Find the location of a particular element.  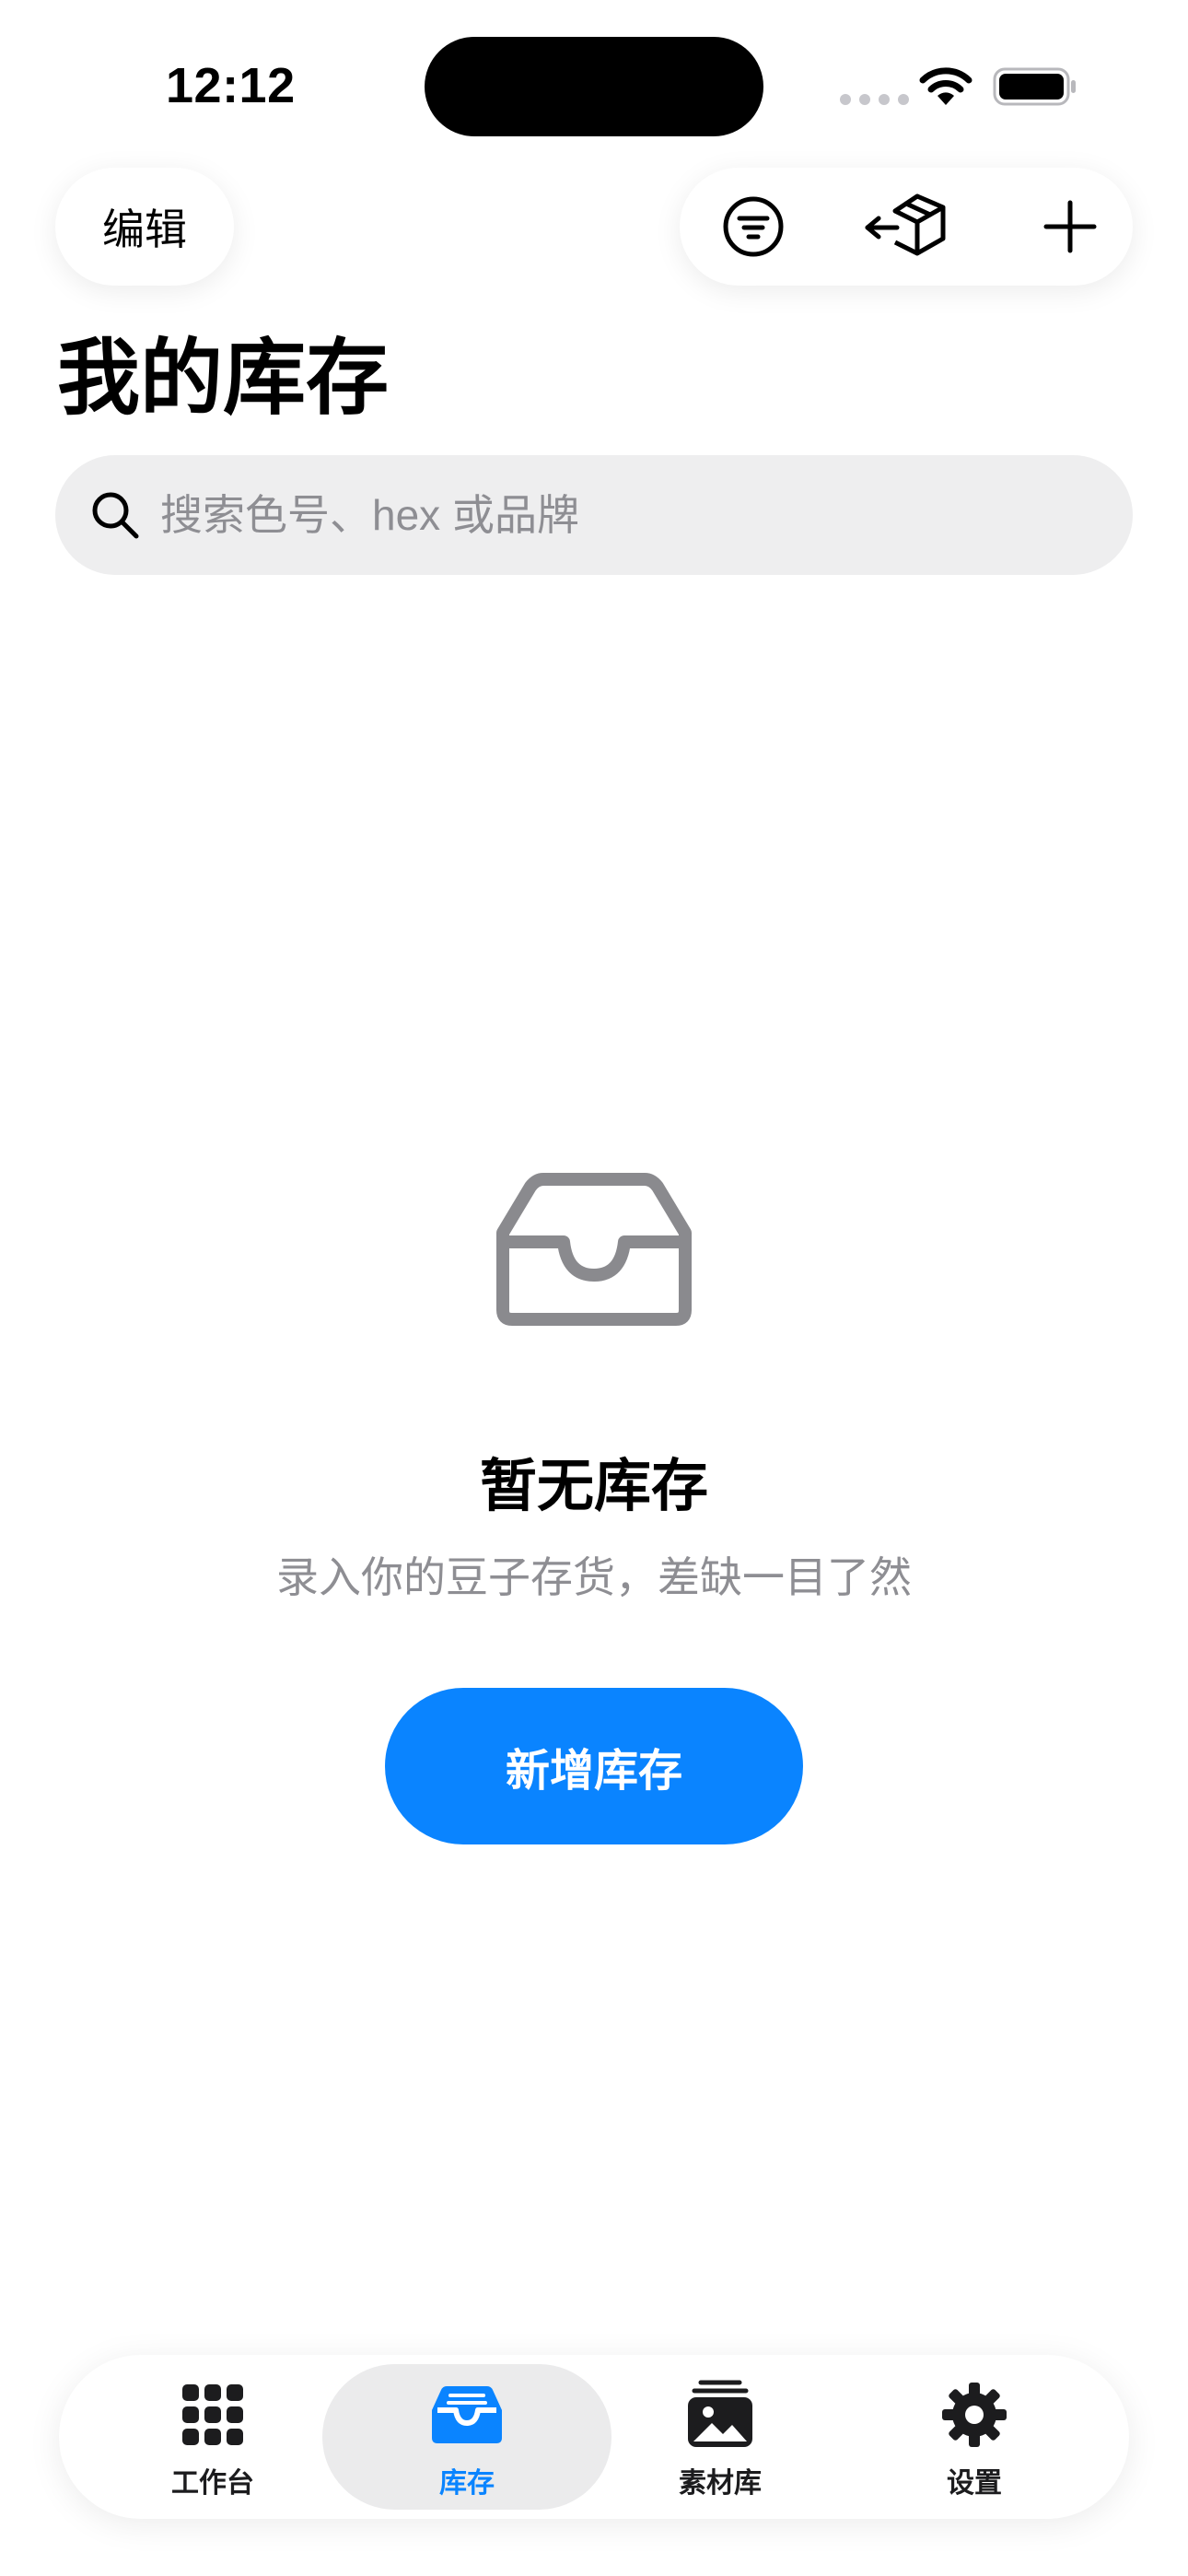

photo-stack-icon is located at coordinates (720, 2413).